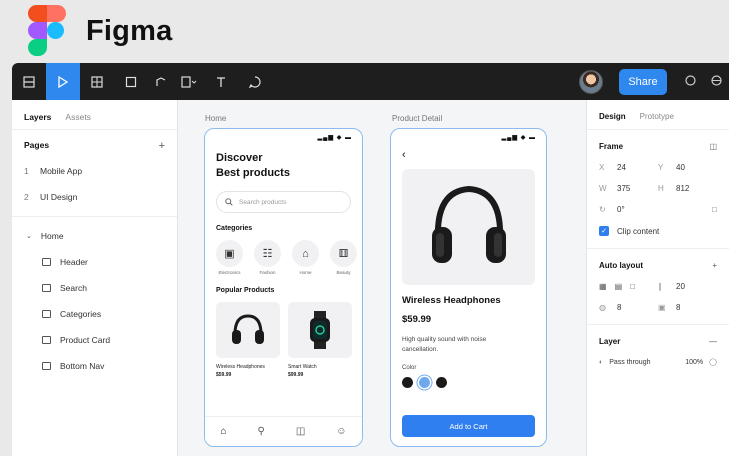  What do you see at coordinates (300, 431) in the screenshot?
I see `cart-nav-icon: ◫` at bounding box center [300, 431].